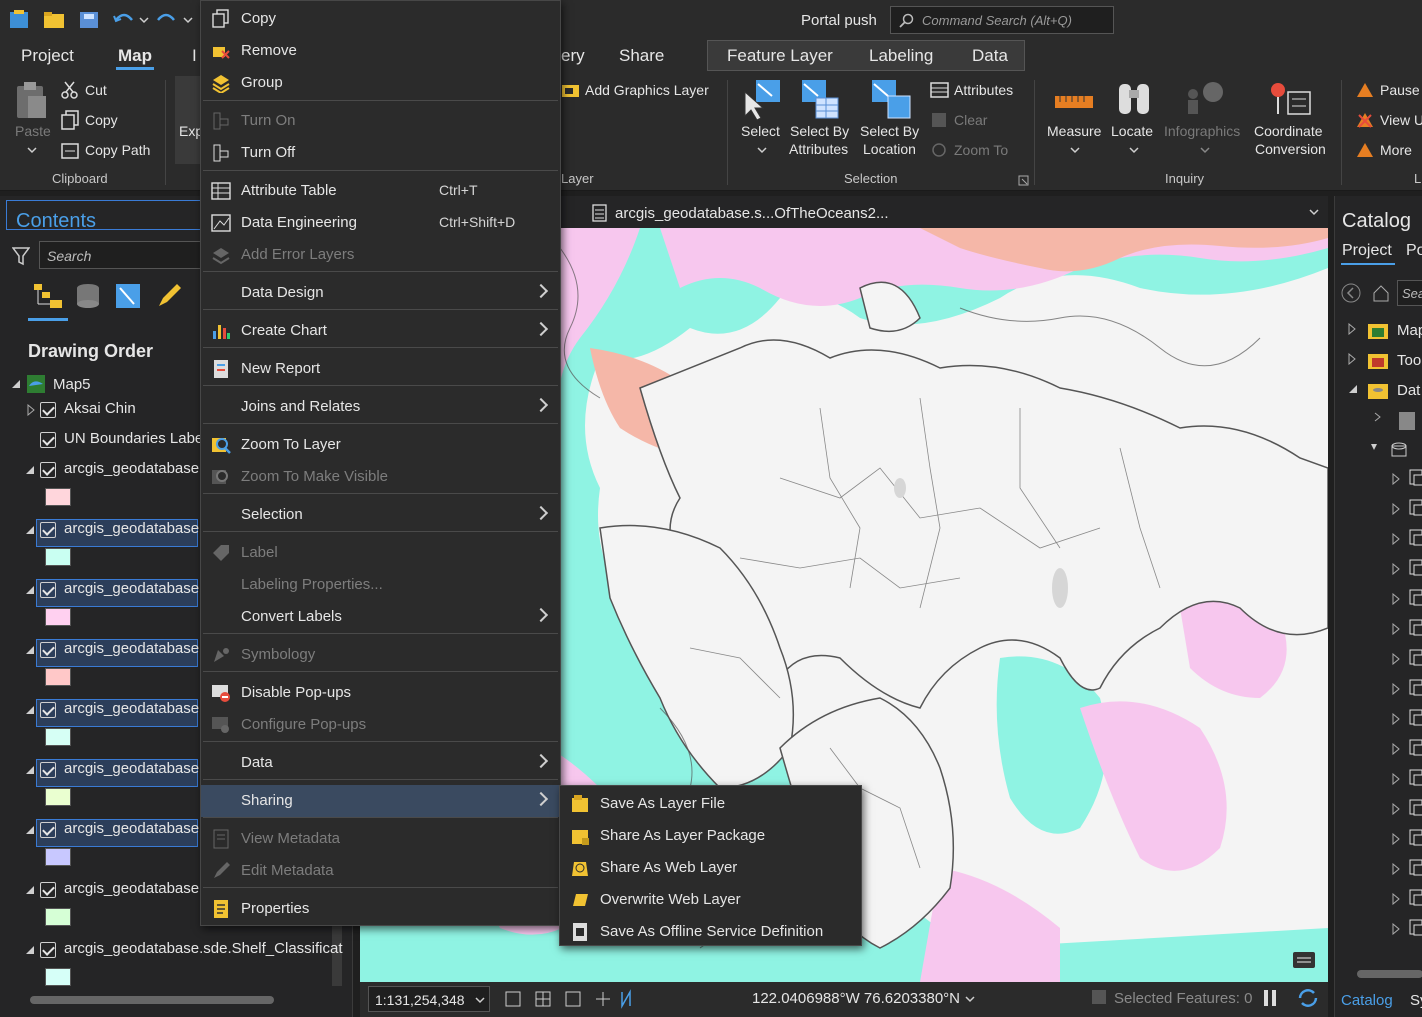  What do you see at coordinates (710, 900) in the screenshot?
I see `submenu-item-overwrite-web-layer: Overwrite Web Layer` at bounding box center [710, 900].